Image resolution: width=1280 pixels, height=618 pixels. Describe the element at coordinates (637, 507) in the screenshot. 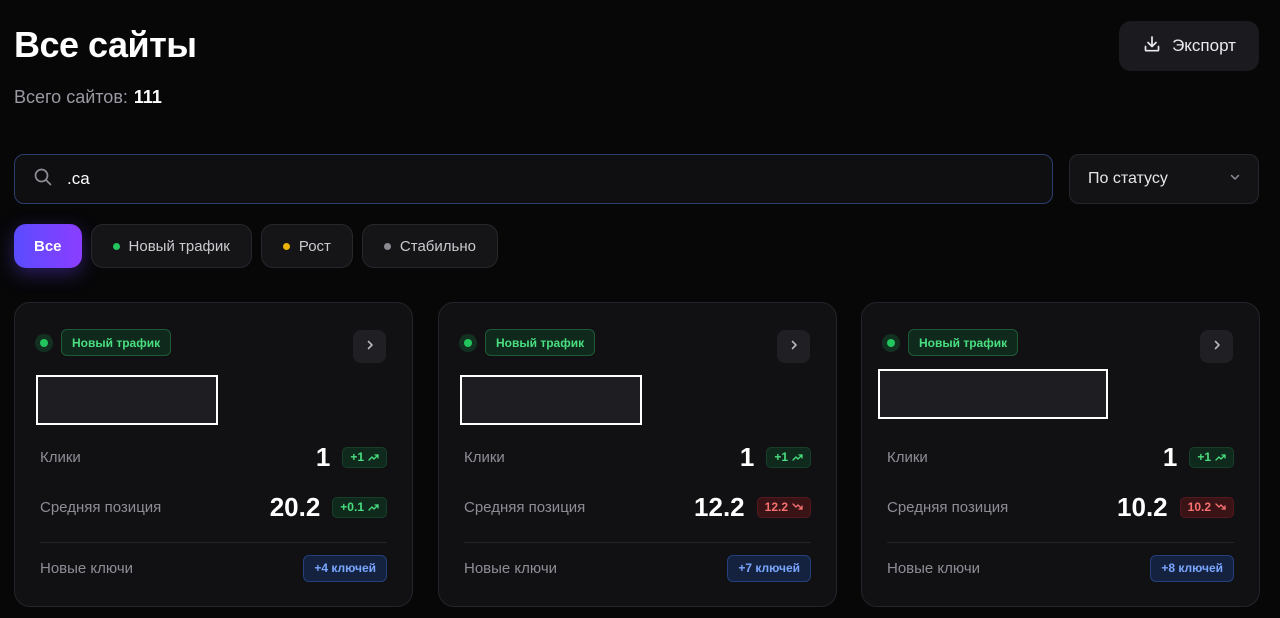

I see `position-row: Средняя позиция 12.2 12.2` at that location.